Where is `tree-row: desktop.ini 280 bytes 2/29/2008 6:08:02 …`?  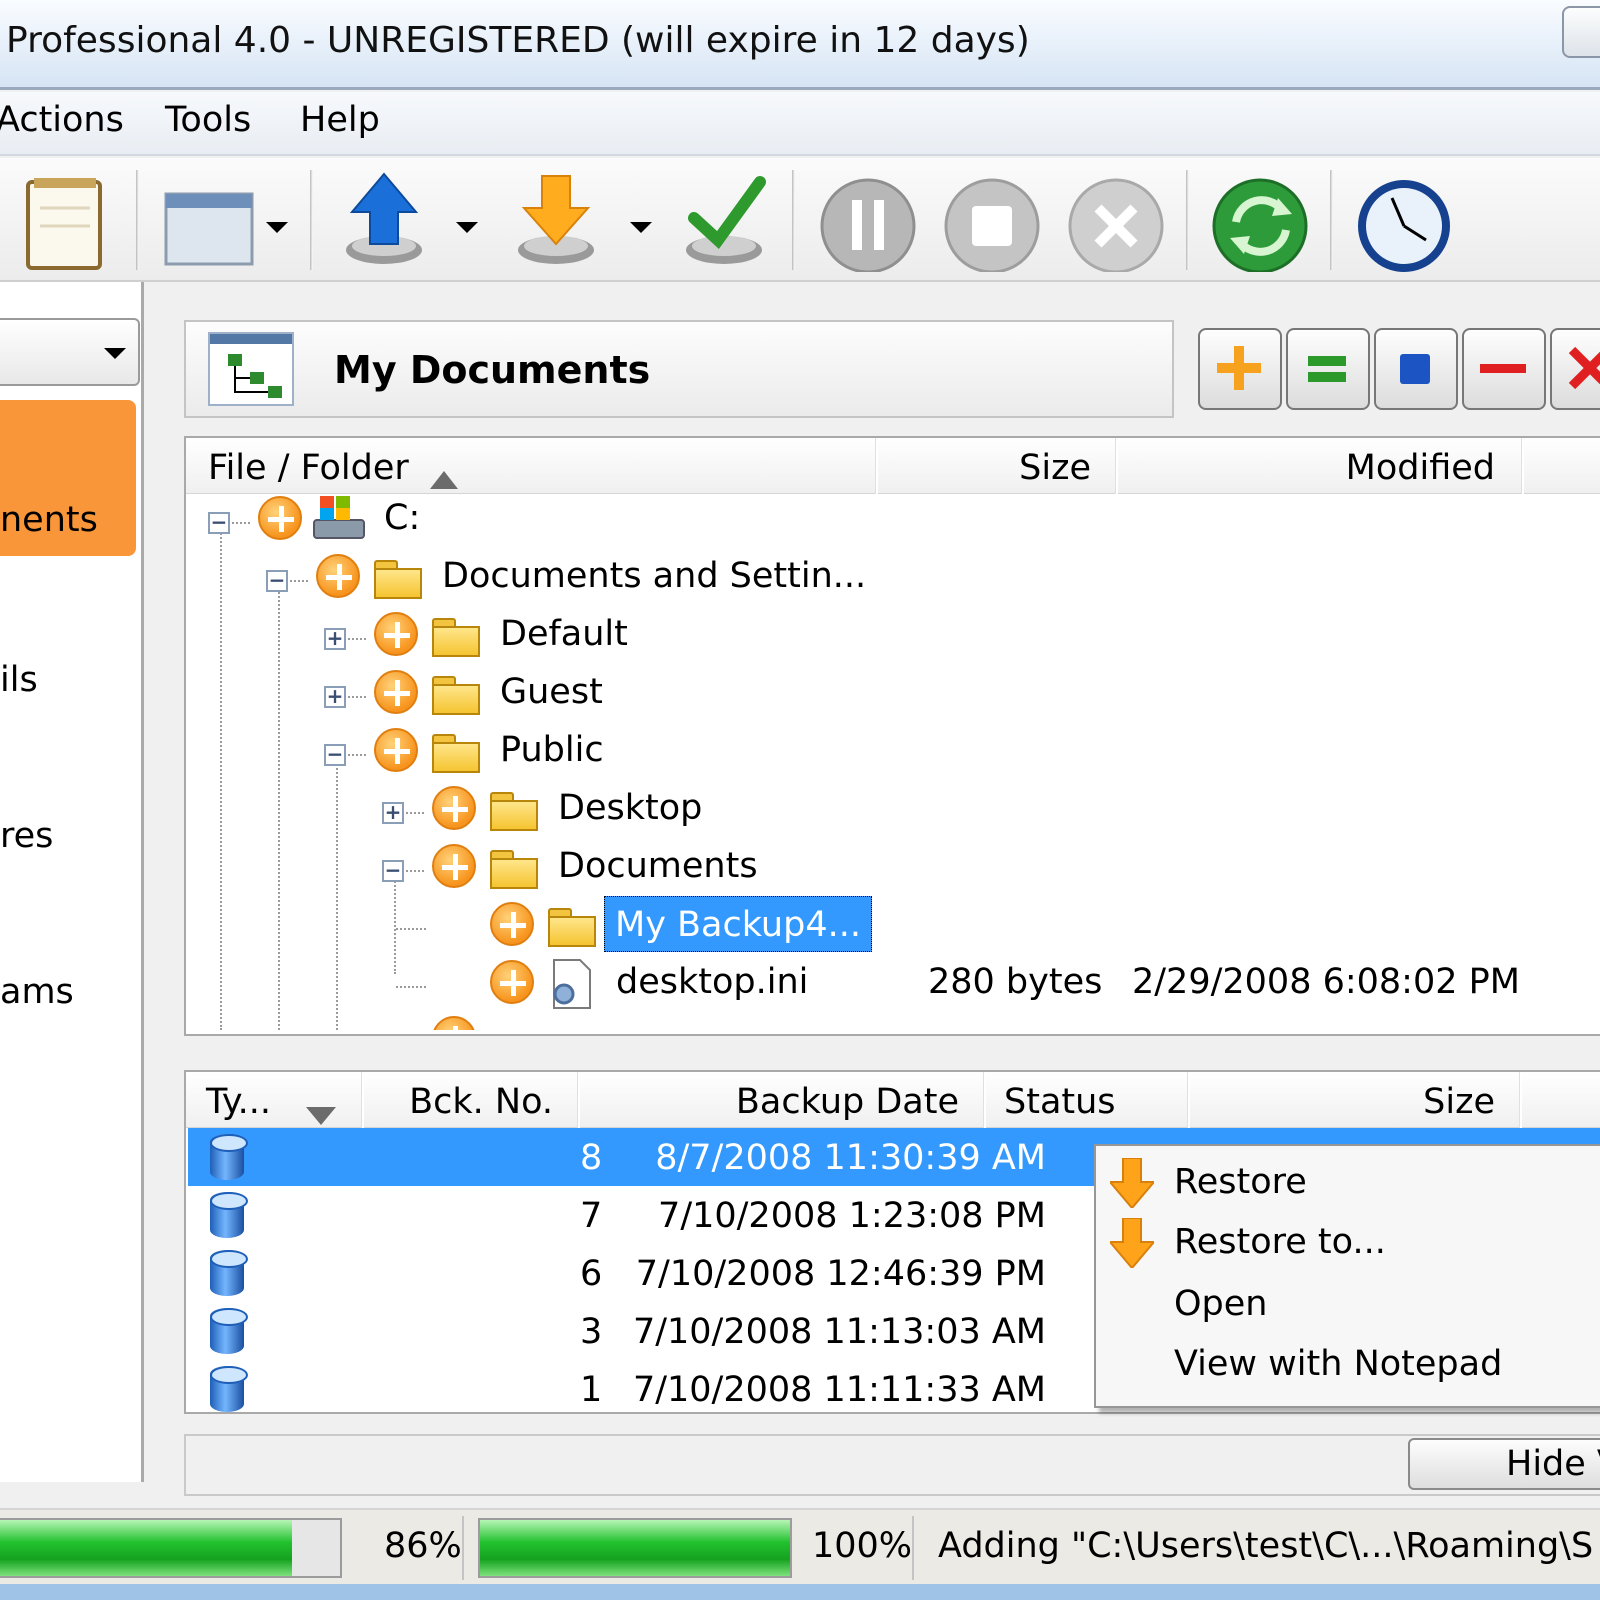
tree-row: desktop.ini 280 bytes 2/29/2008 6:08:02 … is located at coordinates (886, 982).